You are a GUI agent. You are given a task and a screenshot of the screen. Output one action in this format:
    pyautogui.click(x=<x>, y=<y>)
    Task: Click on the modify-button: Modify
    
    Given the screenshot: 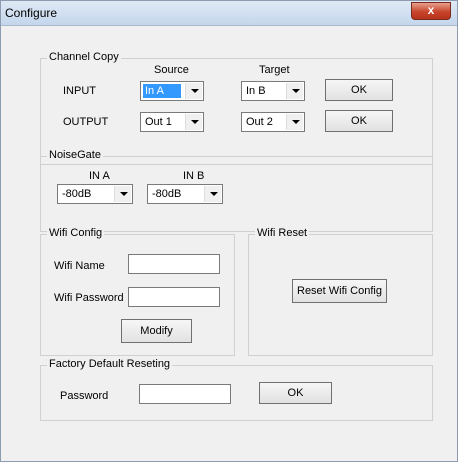 What is the action you would take?
    pyautogui.click(x=156, y=331)
    